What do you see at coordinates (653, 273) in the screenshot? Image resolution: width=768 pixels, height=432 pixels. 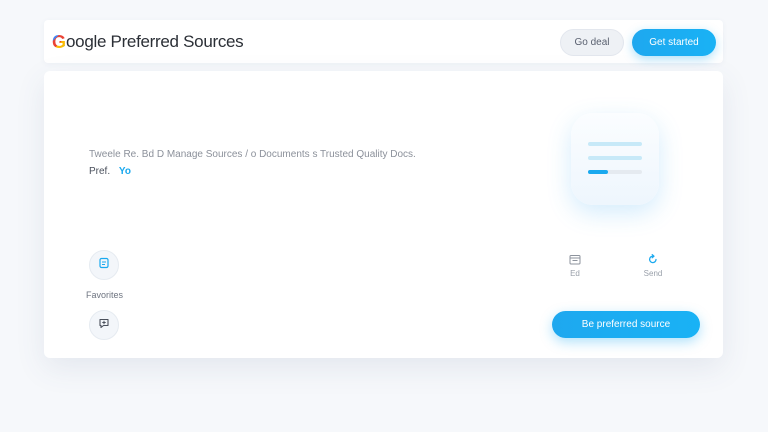 I see `stat-send-label: Send` at bounding box center [653, 273].